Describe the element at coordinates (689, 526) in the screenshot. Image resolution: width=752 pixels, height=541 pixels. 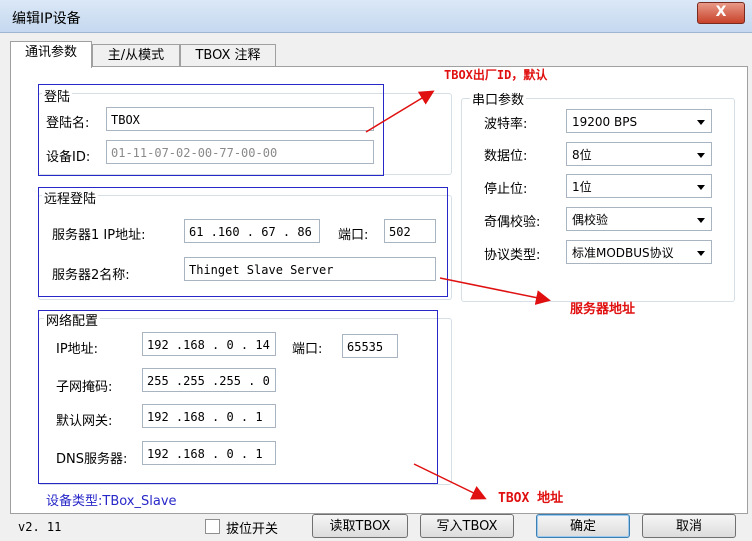
I see `cancel-button: 取消` at that location.